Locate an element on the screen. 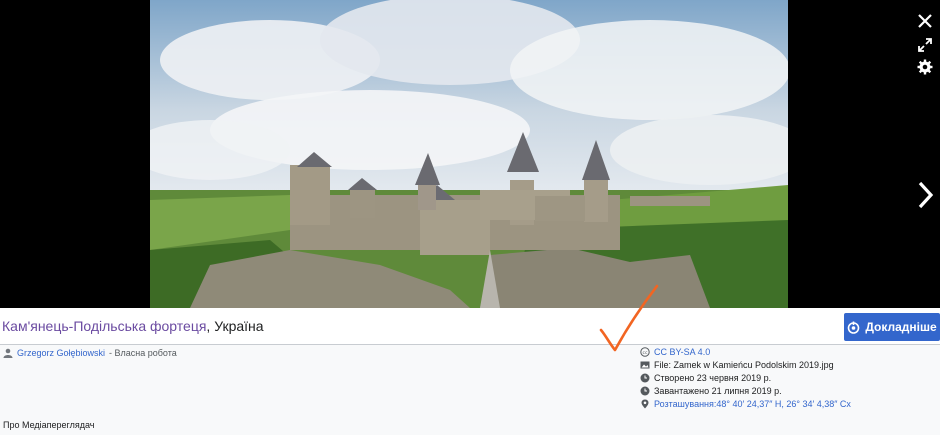 This screenshot has width=940, height=435. created-date: Створено 23 червня 2019 р. is located at coordinates (713, 377).